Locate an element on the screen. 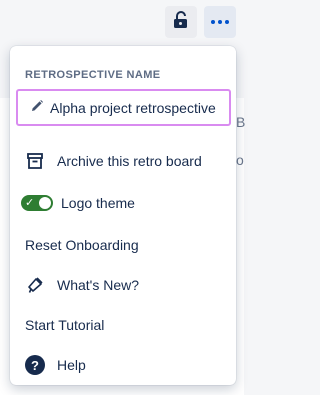  start-tutorial-item: Start Tutorial is located at coordinates (64, 325).